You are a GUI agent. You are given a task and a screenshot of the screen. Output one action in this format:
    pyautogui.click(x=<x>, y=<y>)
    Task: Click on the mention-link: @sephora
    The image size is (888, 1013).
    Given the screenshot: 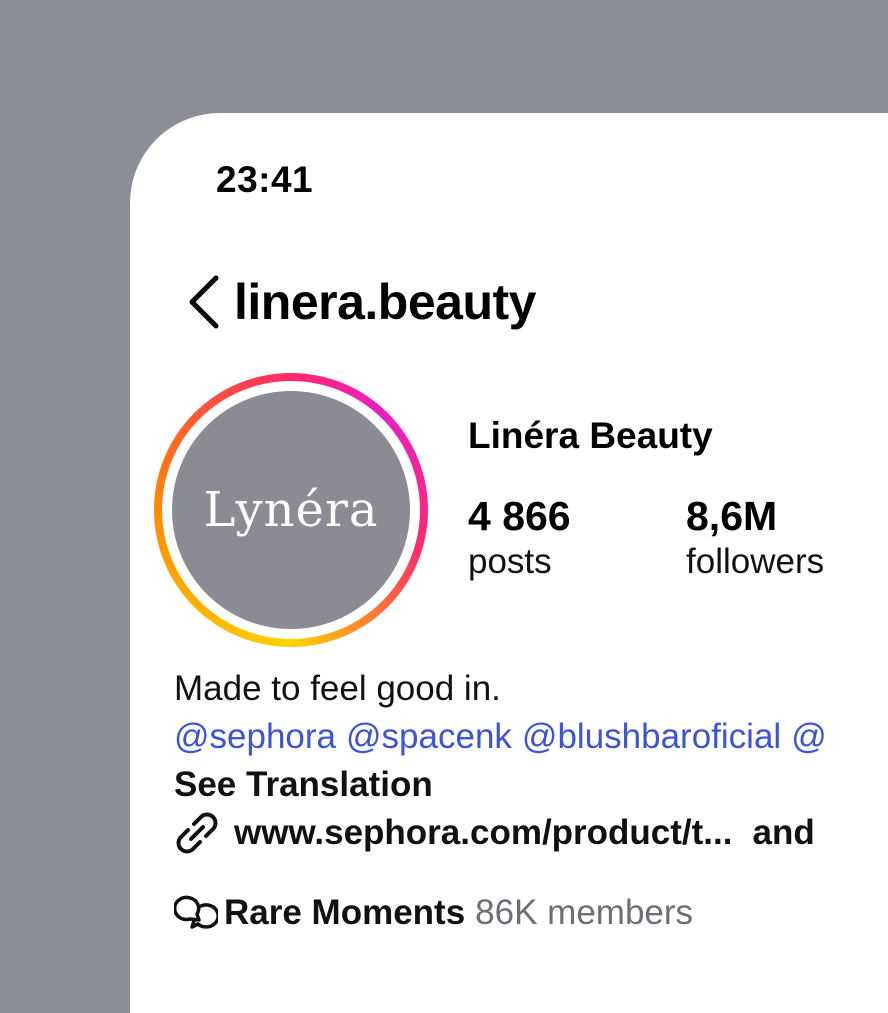 What is the action you would take?
    pyautogui.click(x=255, y=736)
    